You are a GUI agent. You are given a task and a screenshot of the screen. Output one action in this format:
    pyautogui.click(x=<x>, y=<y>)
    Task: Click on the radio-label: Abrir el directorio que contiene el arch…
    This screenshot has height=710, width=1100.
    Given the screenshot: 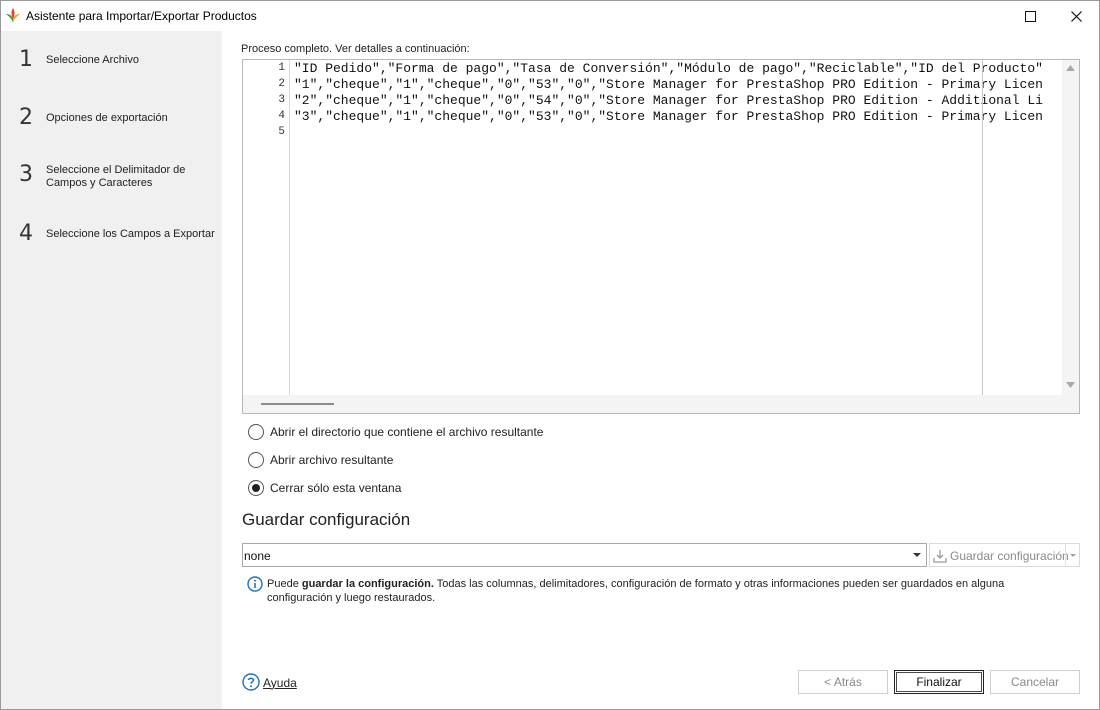 What is the action you would take?
    pyautogui.click(x=407, y=432)
    